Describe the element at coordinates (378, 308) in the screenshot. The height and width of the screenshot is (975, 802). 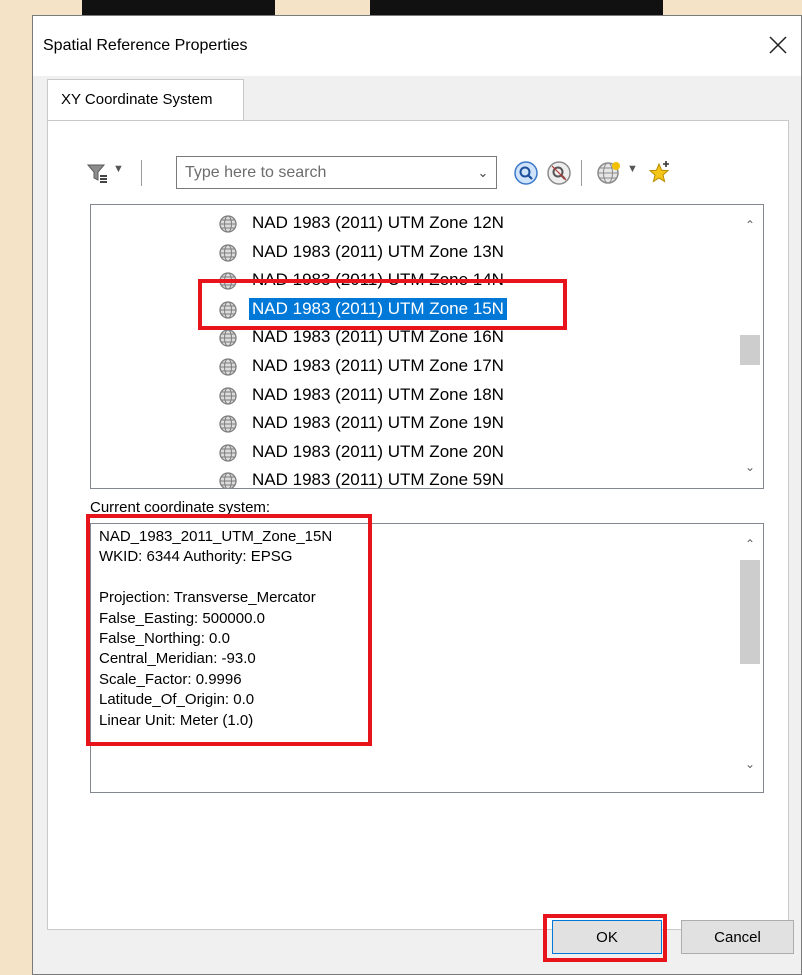
I see `list-item-label: NAD 1983 (2011) UTM Zone 15N` at that location.